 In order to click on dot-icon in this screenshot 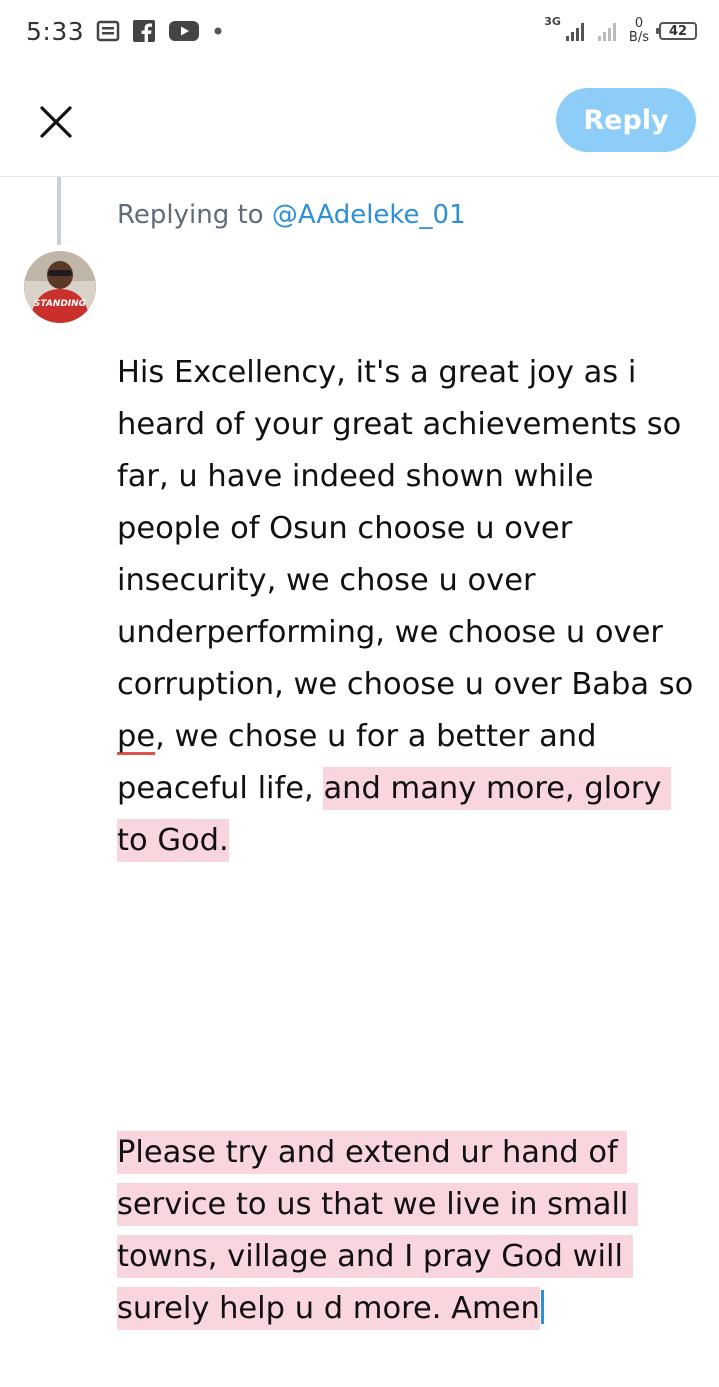, I will do `click(218, 31)`.